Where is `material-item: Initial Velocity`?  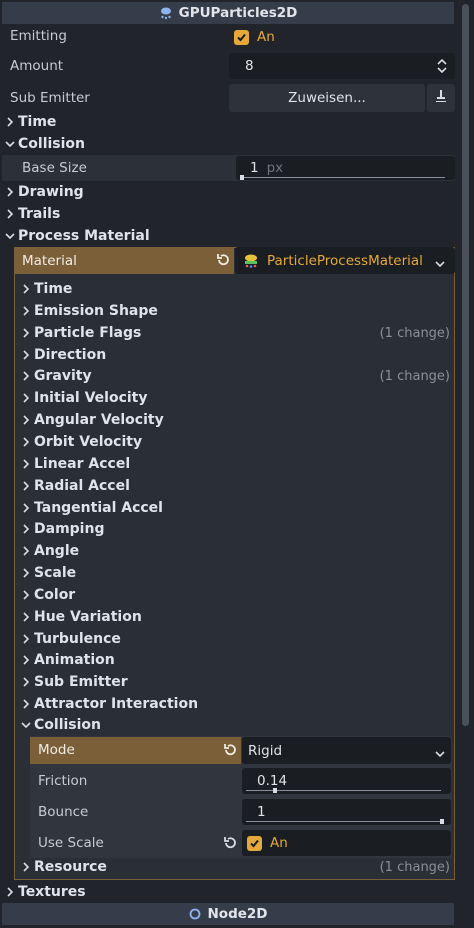 material-item: Initial Velocity is located at coordinates (235, 398).